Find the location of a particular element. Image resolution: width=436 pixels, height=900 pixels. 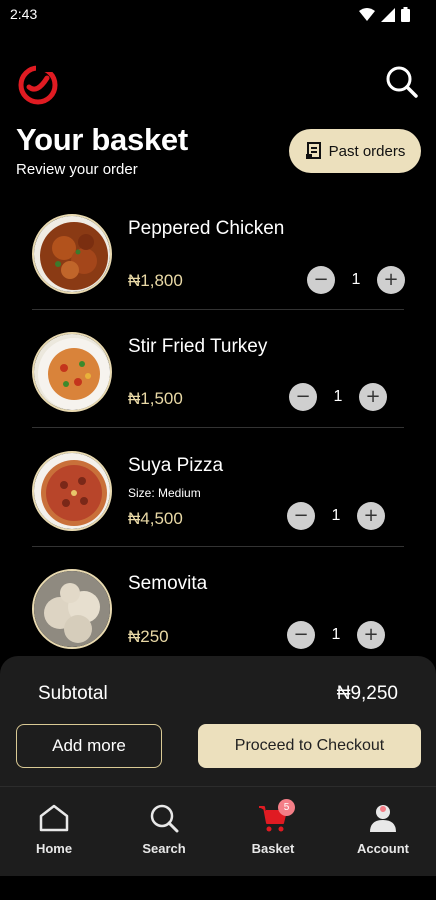

subtotal-value: ₦9,250 is located at coordinates (367, 693).